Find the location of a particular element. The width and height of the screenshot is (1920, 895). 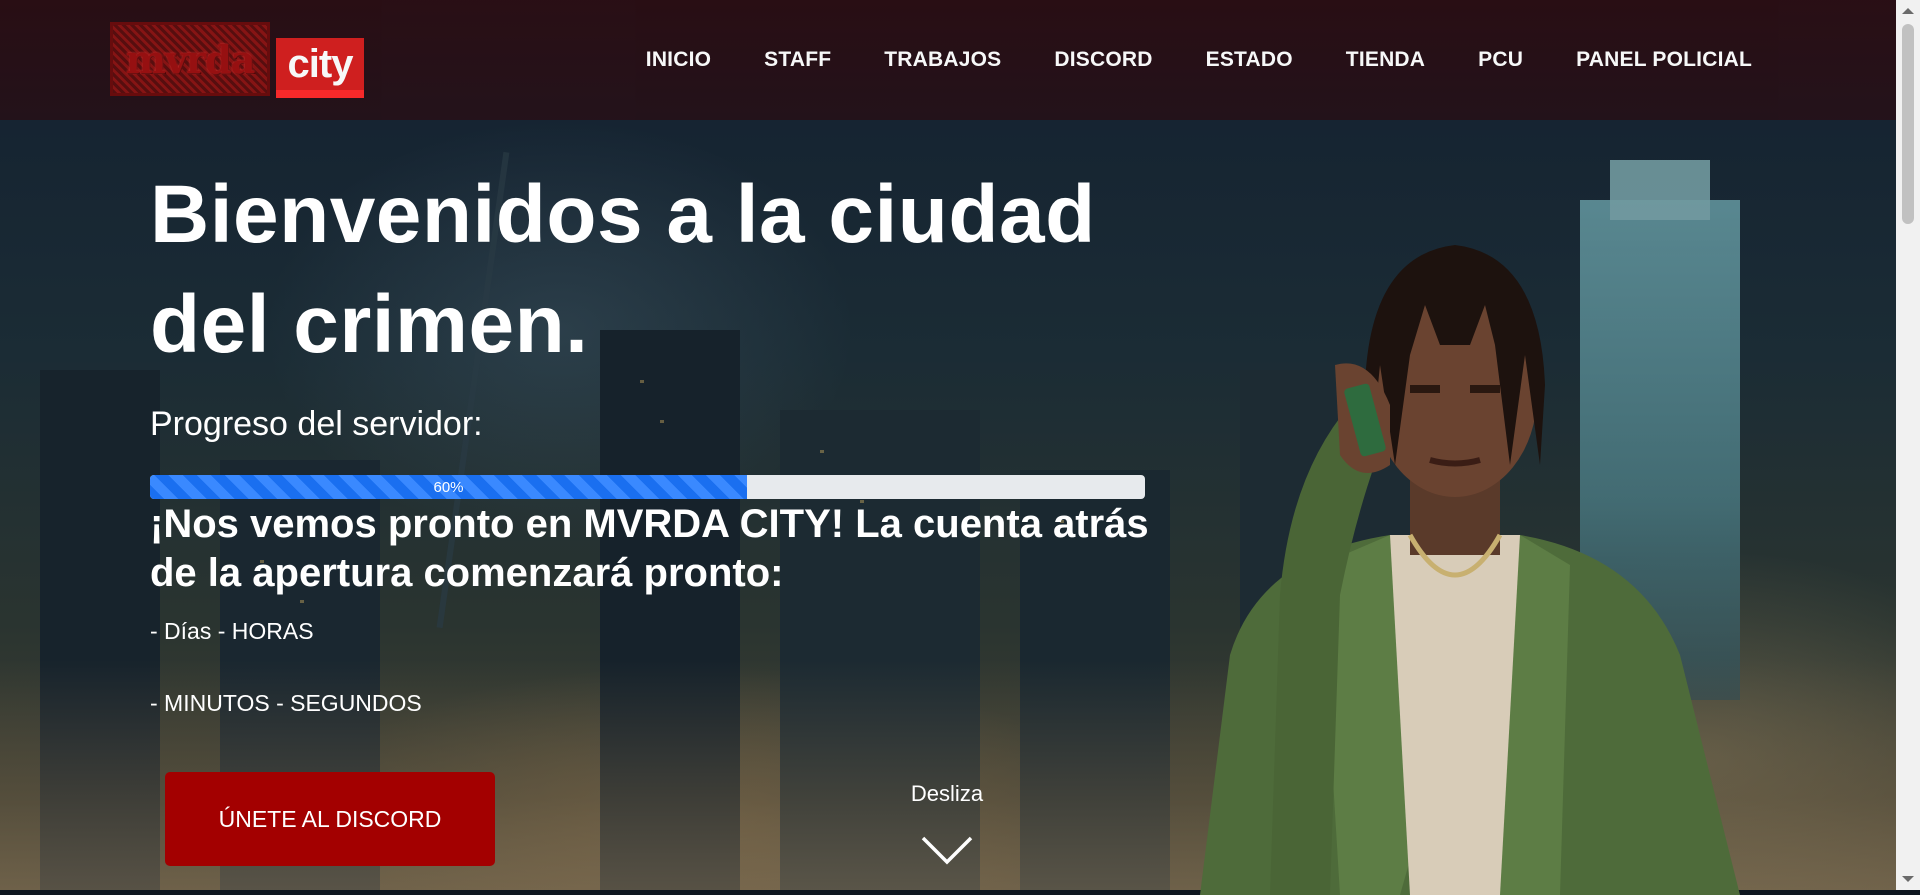

progress-fill: 60% is located at coordinates (448, 487).